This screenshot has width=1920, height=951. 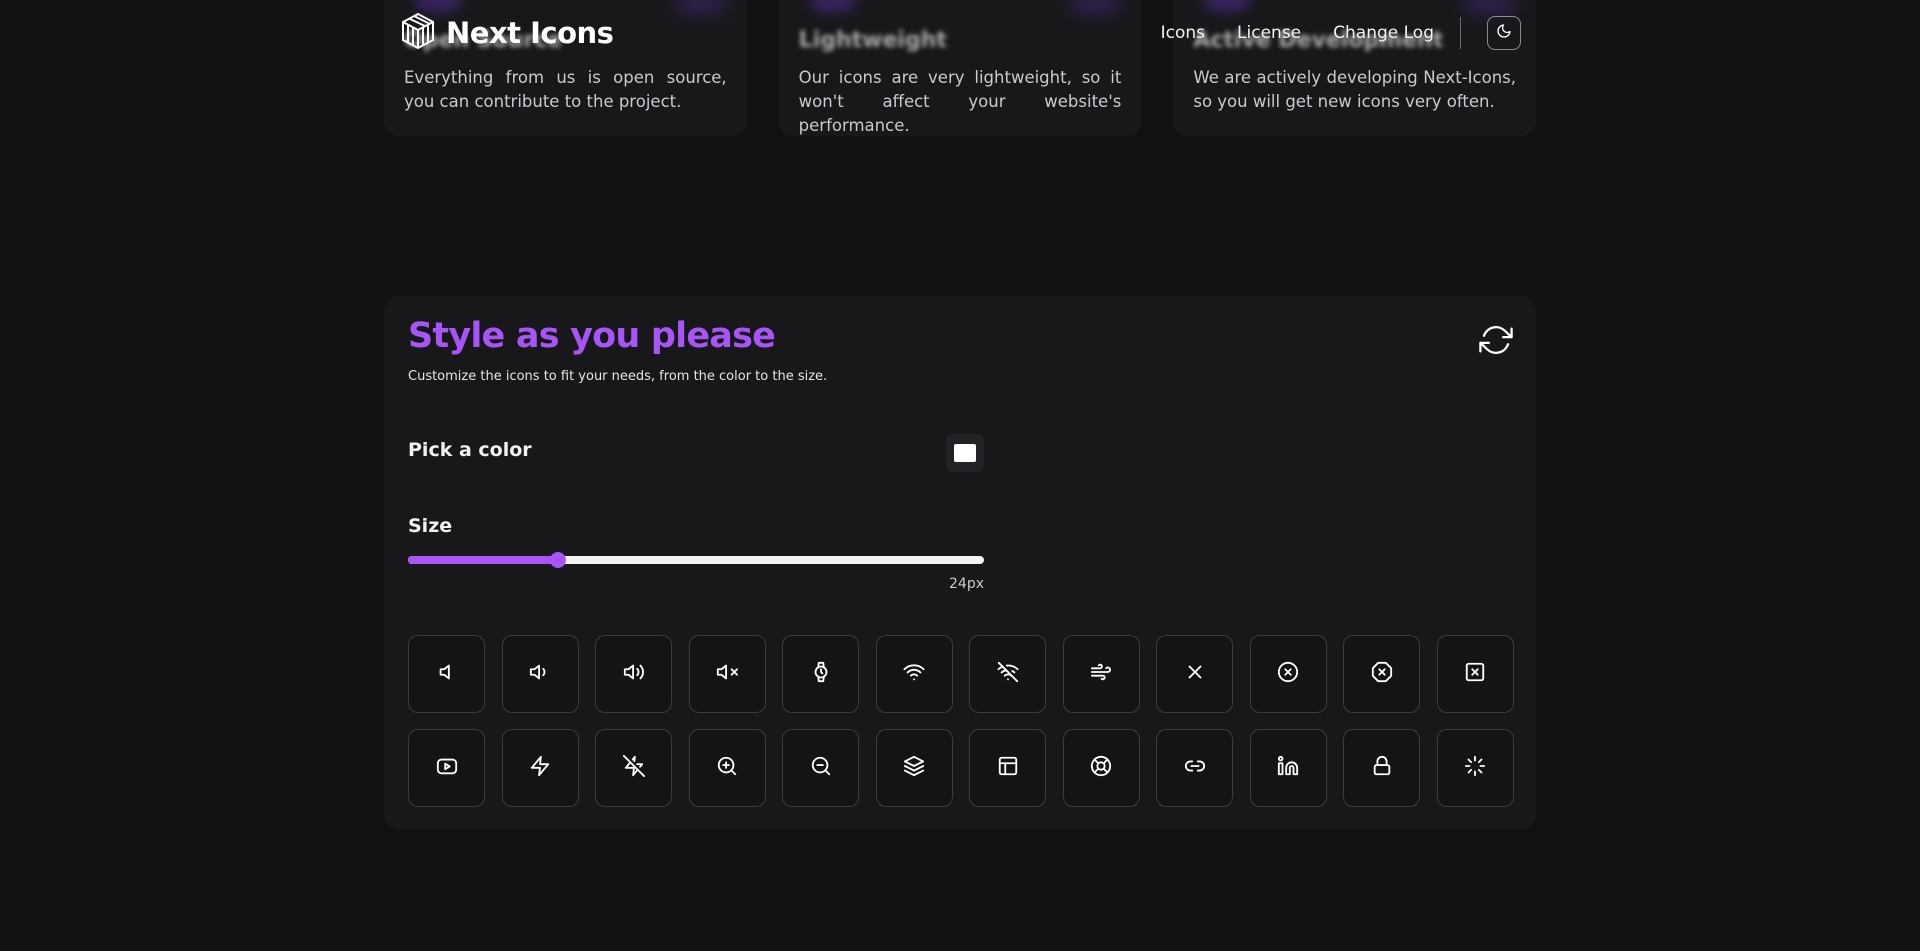 I want to click on icon-tile-zap-off, so click(x=633, y=768).